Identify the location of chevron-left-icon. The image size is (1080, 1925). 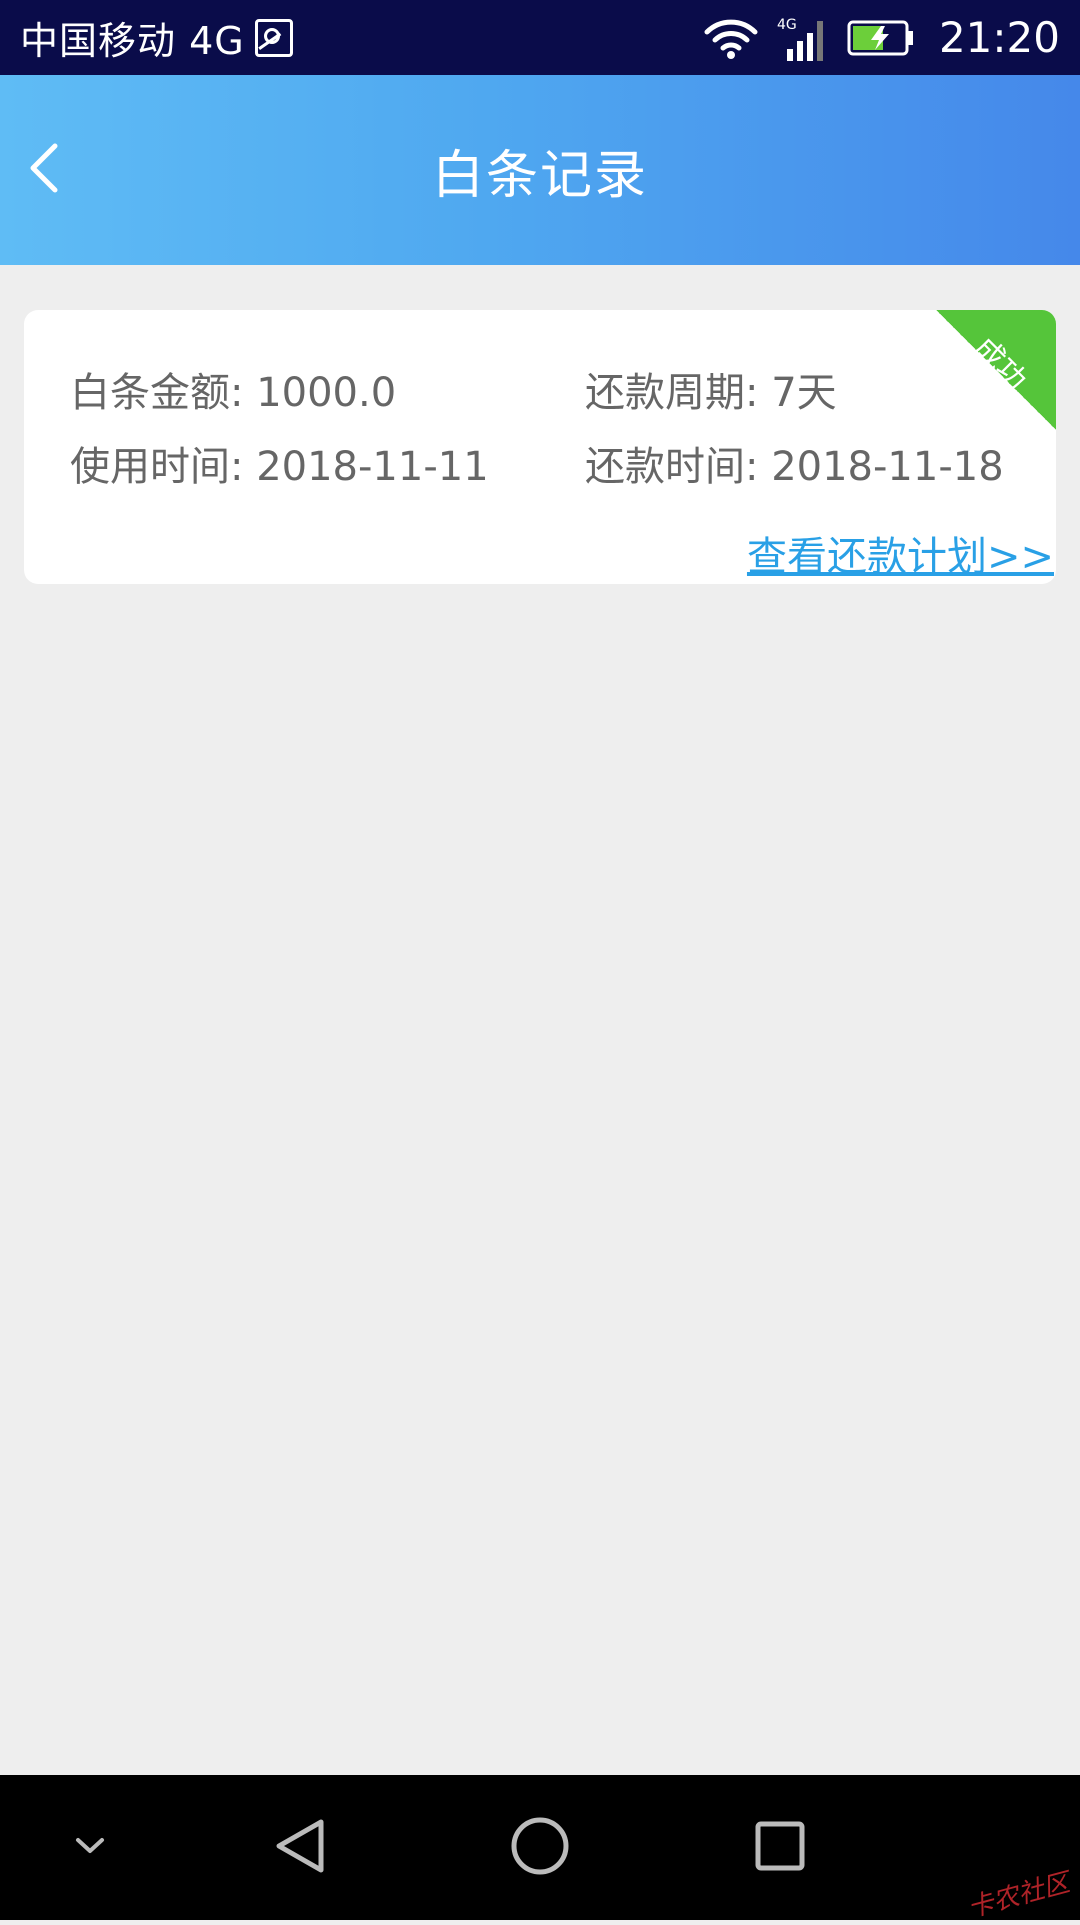
(45, 170).